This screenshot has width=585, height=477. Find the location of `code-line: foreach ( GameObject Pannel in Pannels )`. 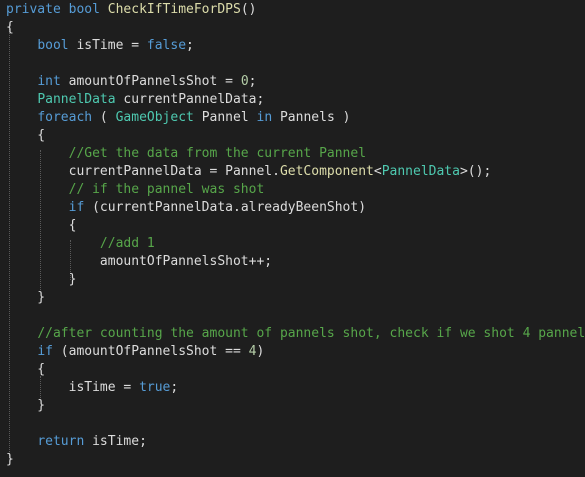

code-line: foreach ( GameObject Pannel in Pannels ) is located at coordinates (292, 118).